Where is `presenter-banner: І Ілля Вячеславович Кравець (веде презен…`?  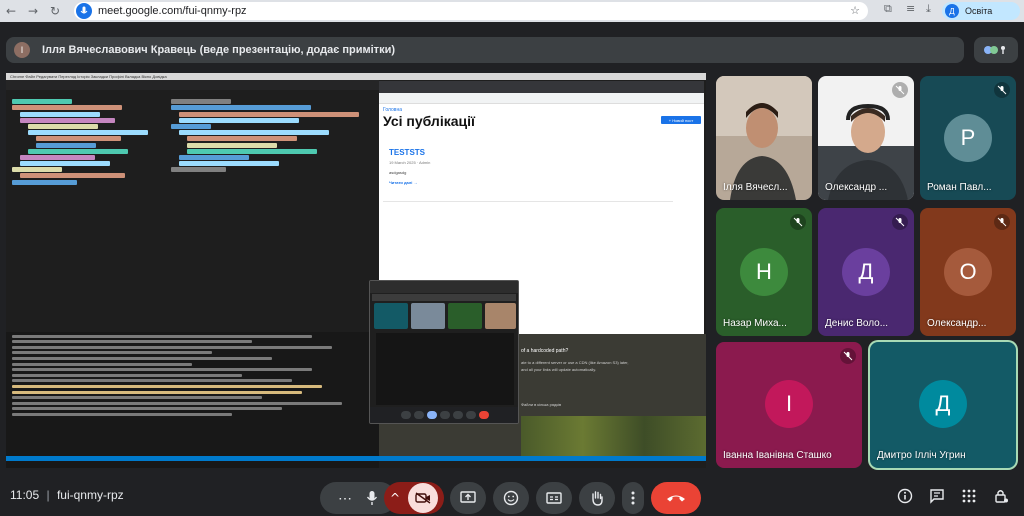 presenter-banner: І Ілля Вячеславович Кравець (веде презен… is located at coordinates (485, 50).